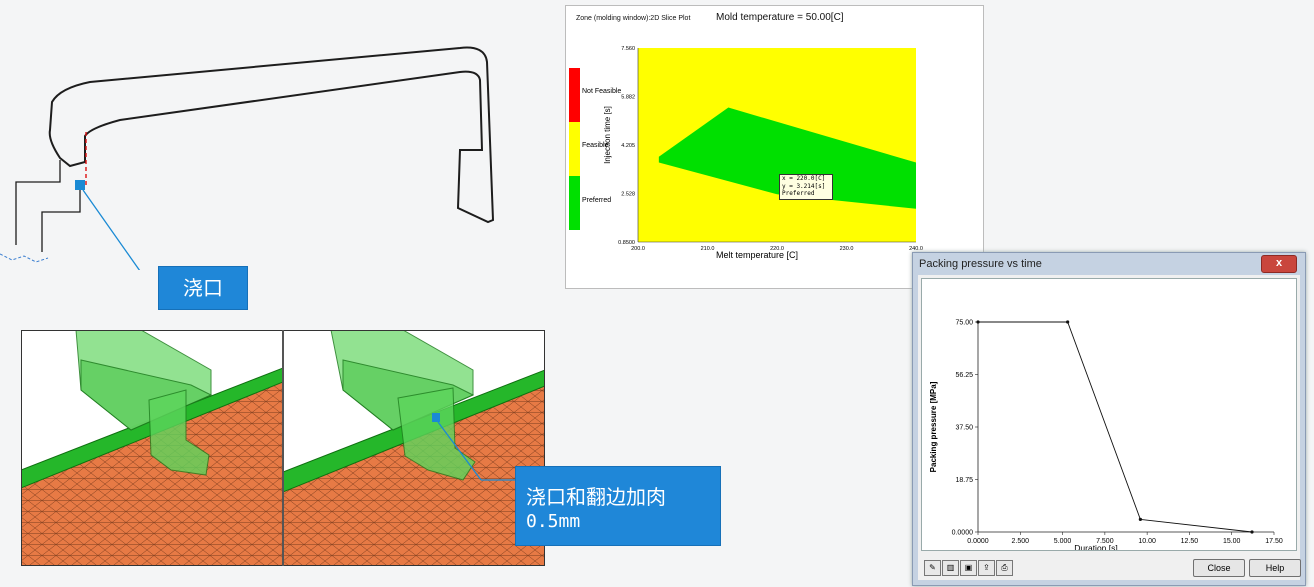  Describe the element at coordinates (414, 448) in the screenshot. I see `gate-mesh-render-right` at that location.